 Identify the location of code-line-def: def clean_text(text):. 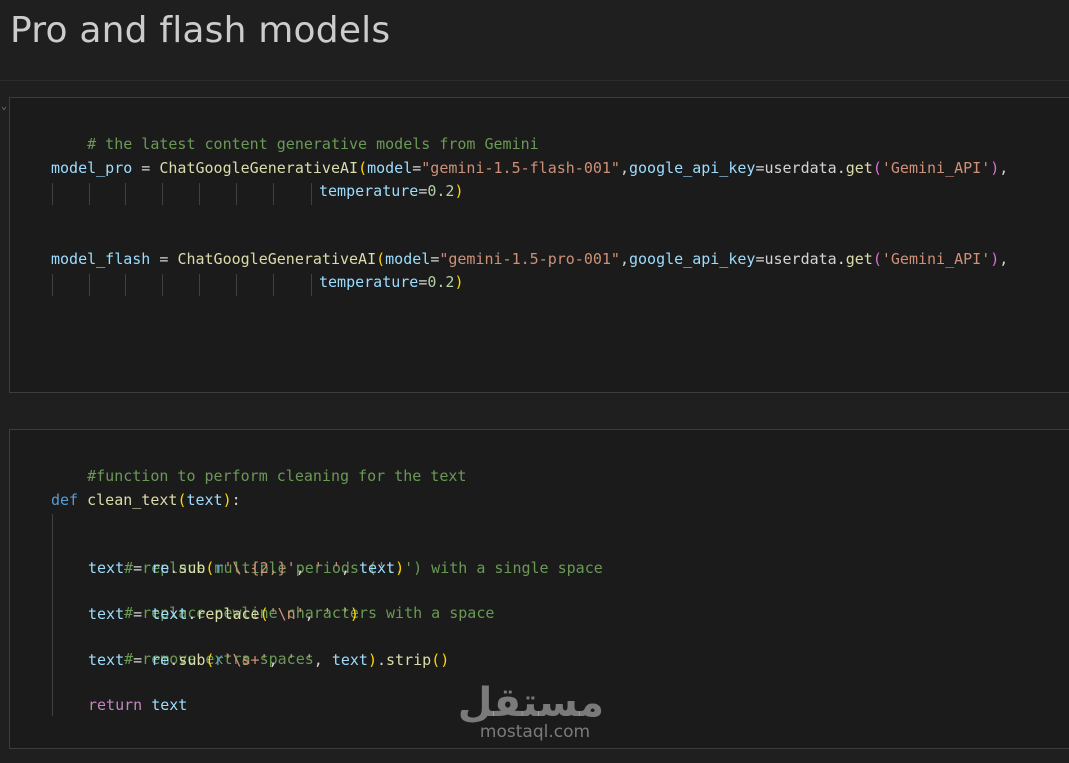
(146, 500).